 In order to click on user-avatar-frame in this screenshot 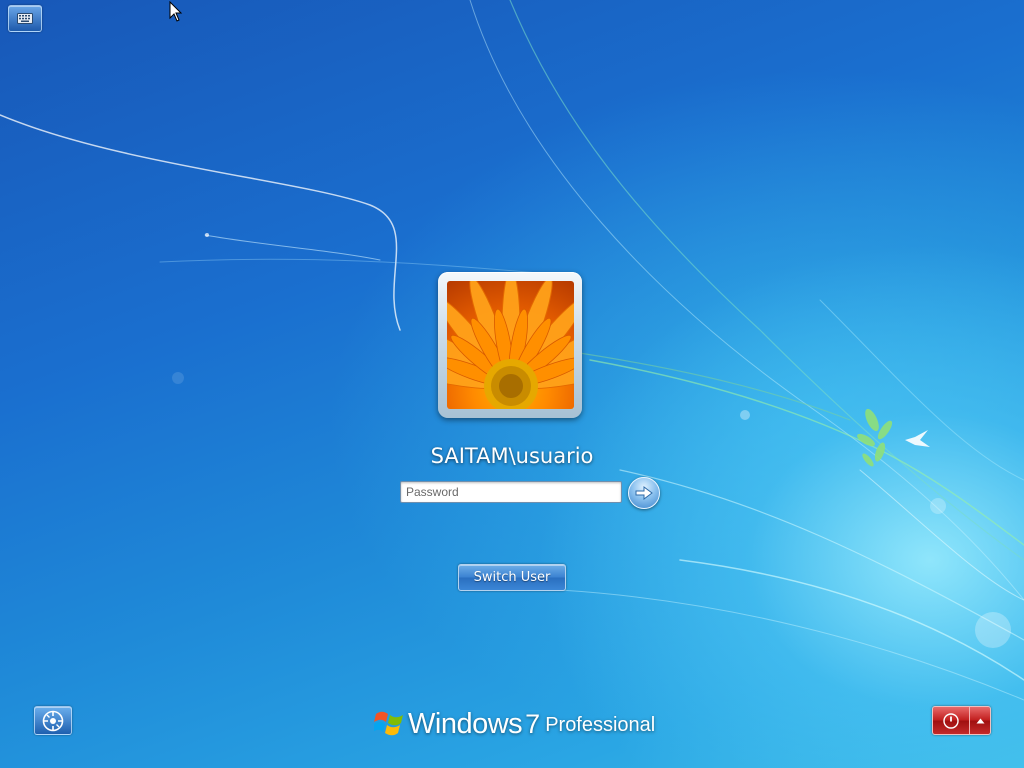, I will do `click(510, 345)`.